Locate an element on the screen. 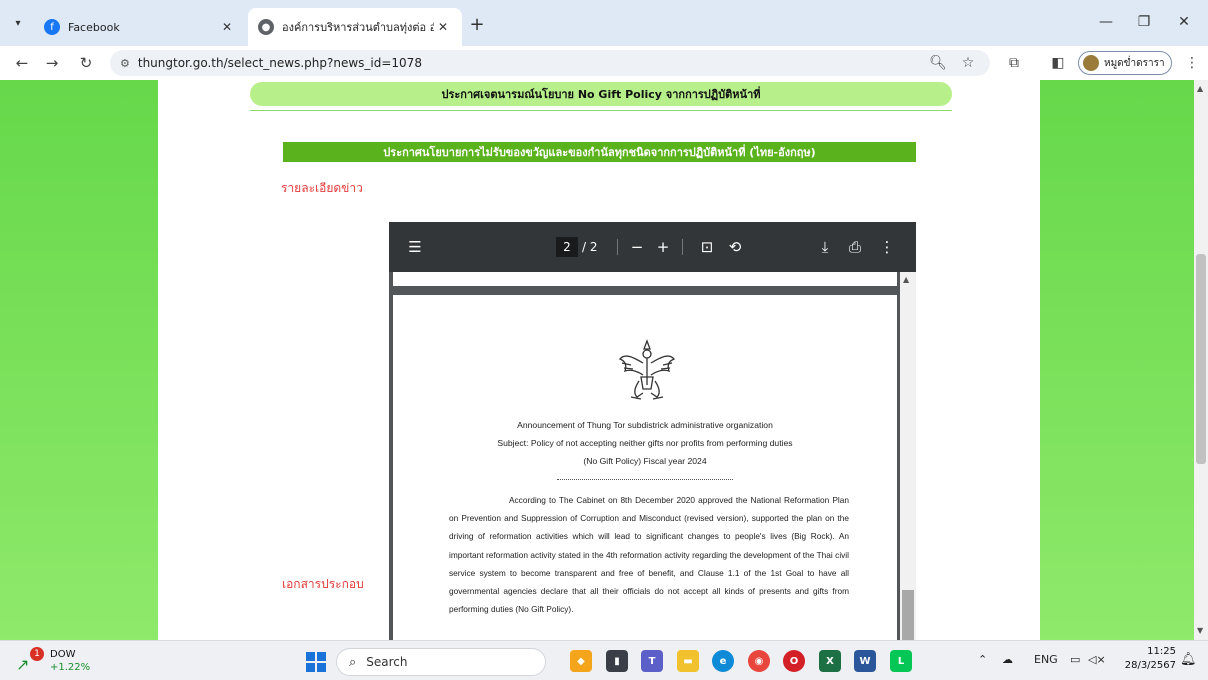 This screenshot has height=680, width=1208. pdf-menu-icon: ☰ is located at coordinates (415, 247).